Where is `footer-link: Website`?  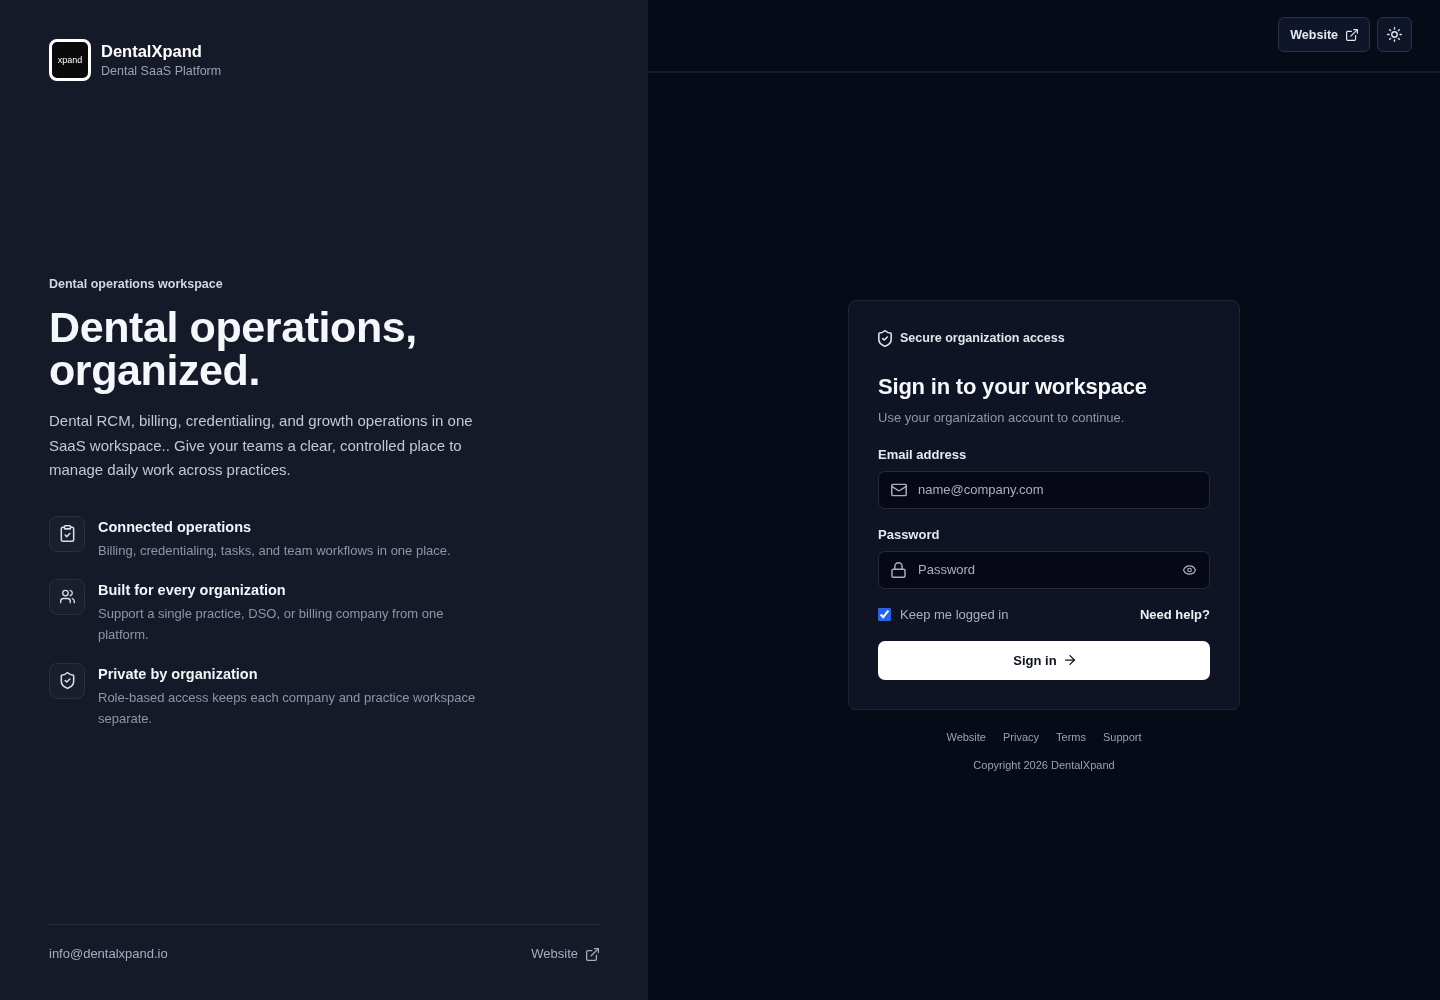 footer-link: Website is located at coordinates (966, 736).